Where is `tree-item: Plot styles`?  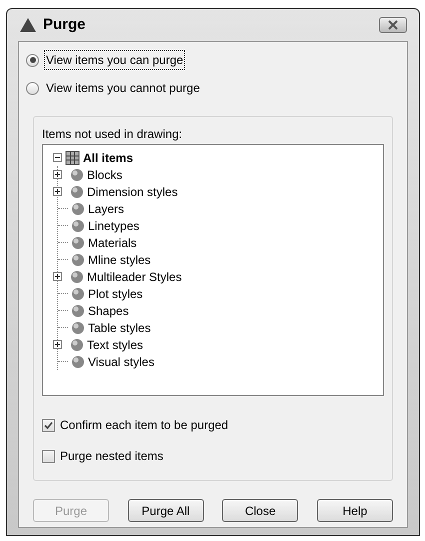 tree-item: Plot styles is located at coordinates (115, 293).